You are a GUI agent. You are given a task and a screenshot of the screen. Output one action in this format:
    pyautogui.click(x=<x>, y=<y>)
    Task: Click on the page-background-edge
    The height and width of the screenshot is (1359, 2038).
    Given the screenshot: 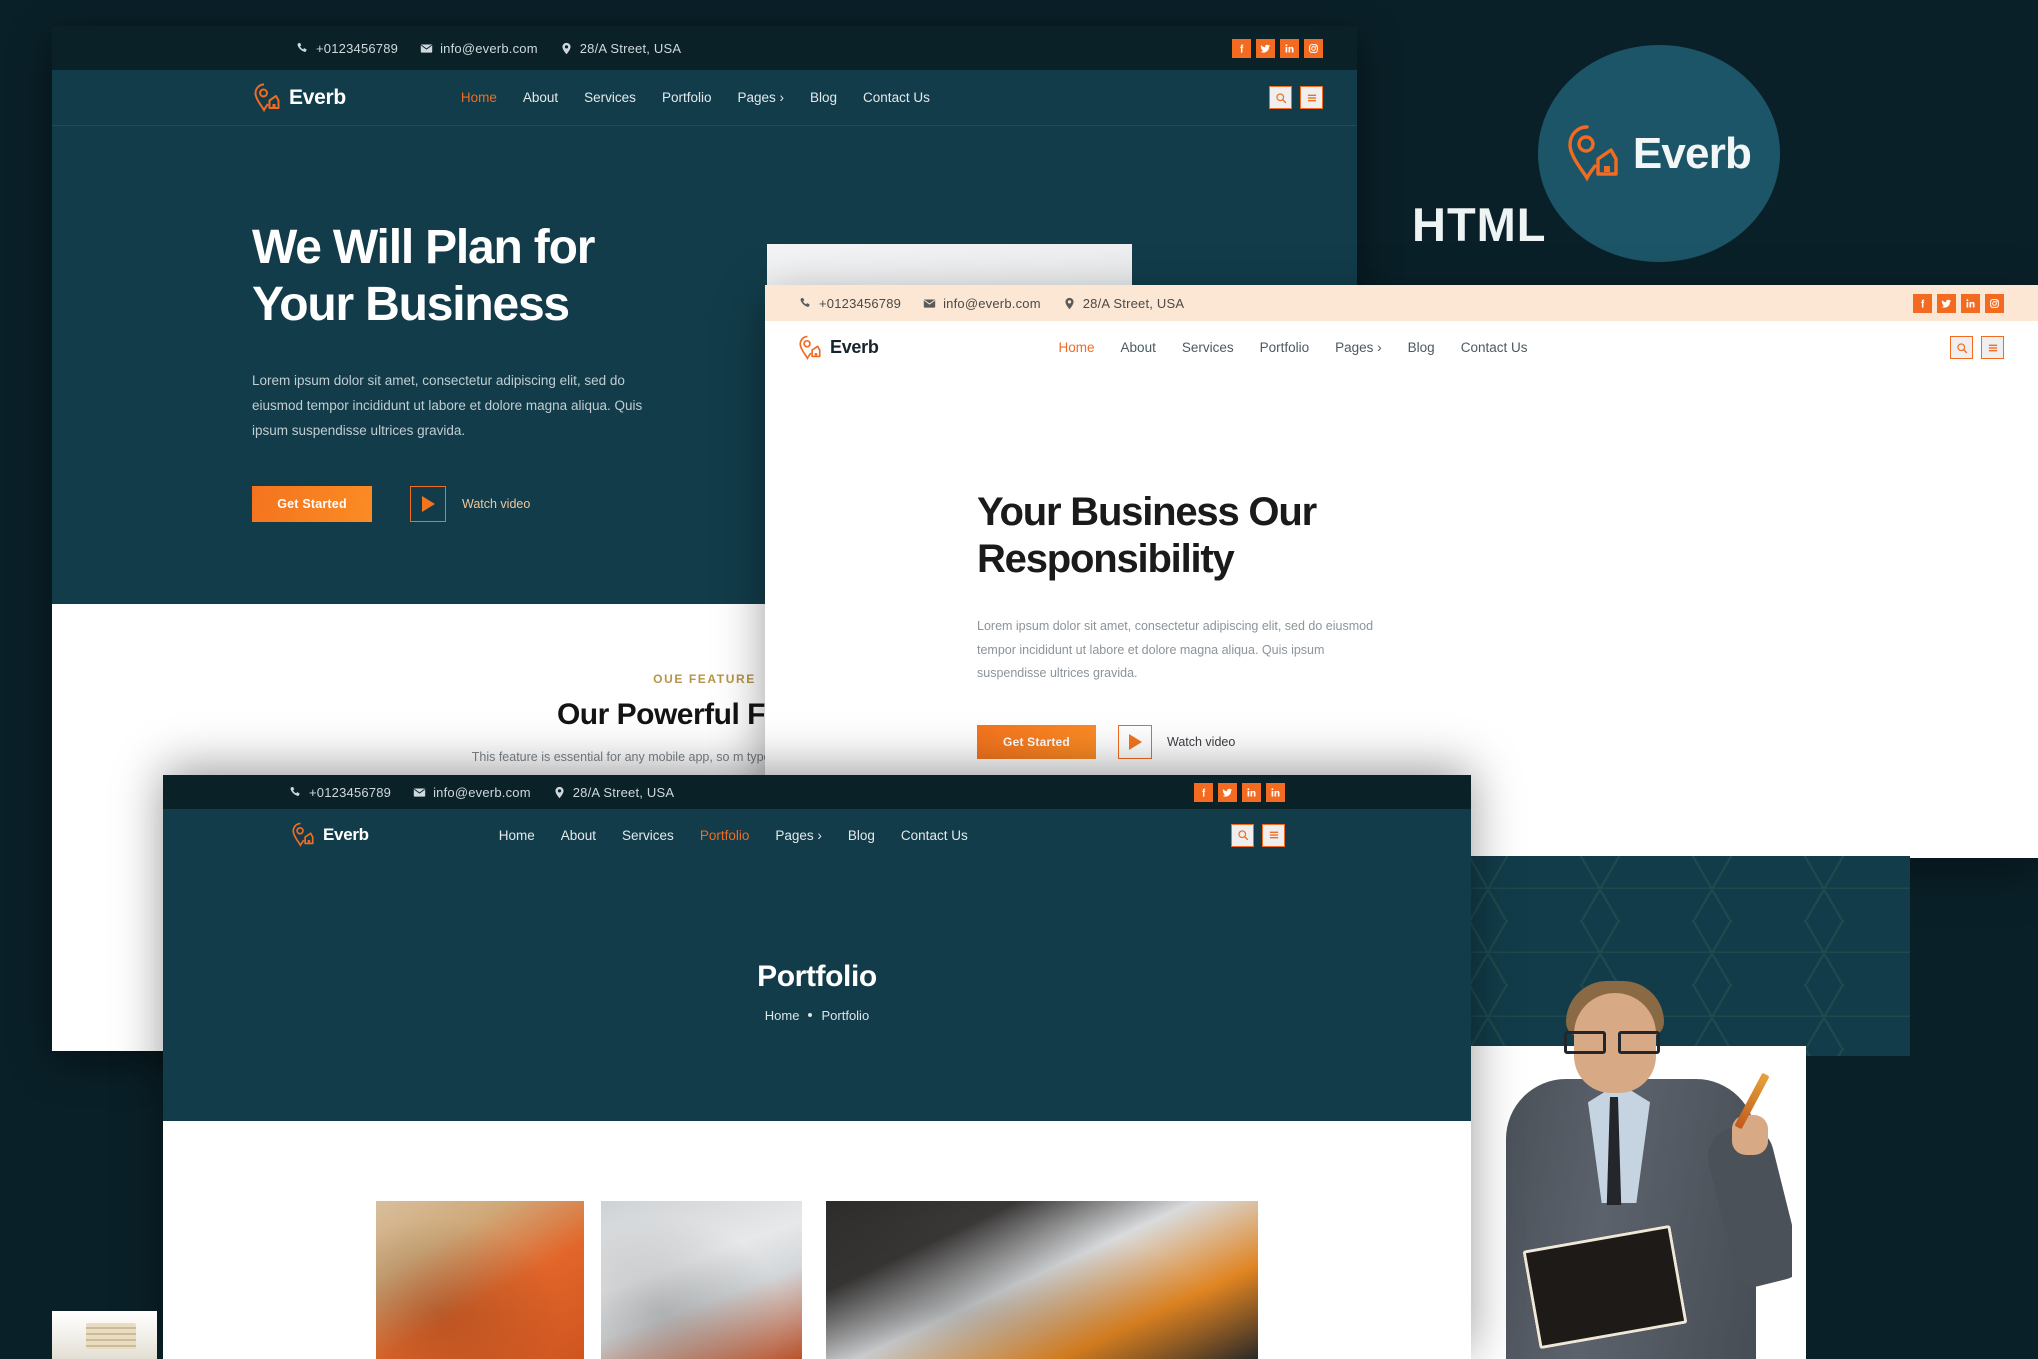 What is the action you would take?
    pyautogui.click(x=26, y=679)
    